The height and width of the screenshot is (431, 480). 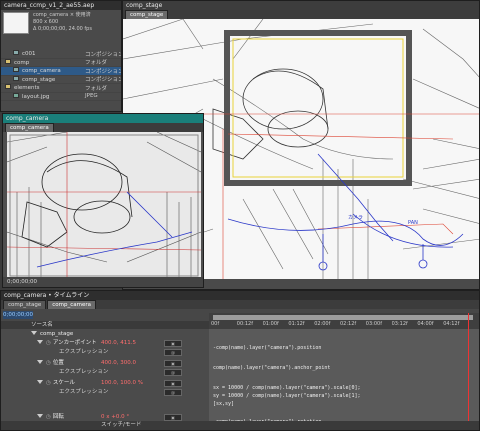 I want to click on stage-title: comp_stage, so click(x=301, y=5).